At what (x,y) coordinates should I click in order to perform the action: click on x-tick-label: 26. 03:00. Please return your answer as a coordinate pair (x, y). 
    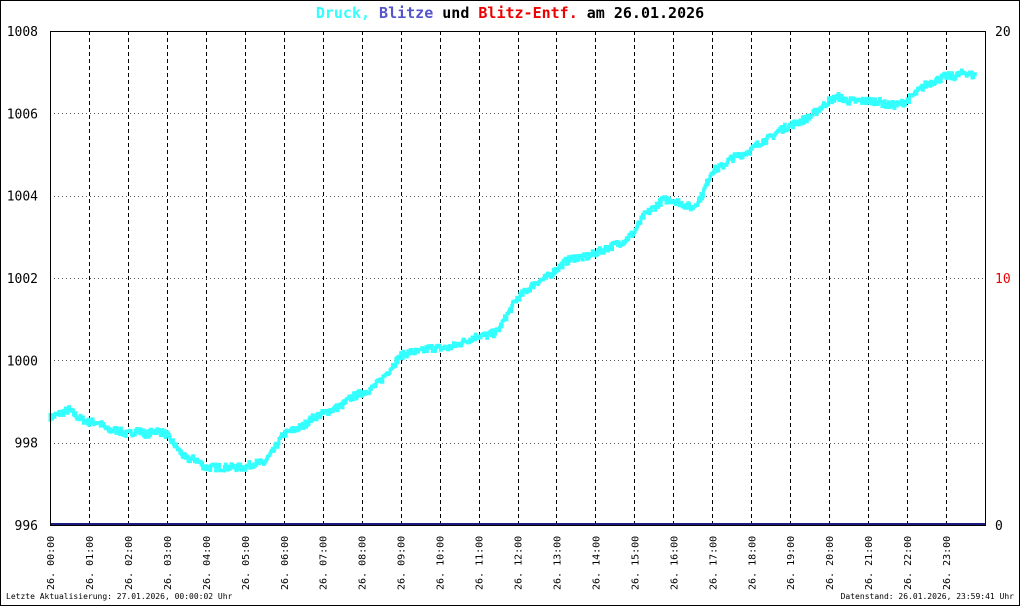
    Looking at the image, I should click on (168, 563).